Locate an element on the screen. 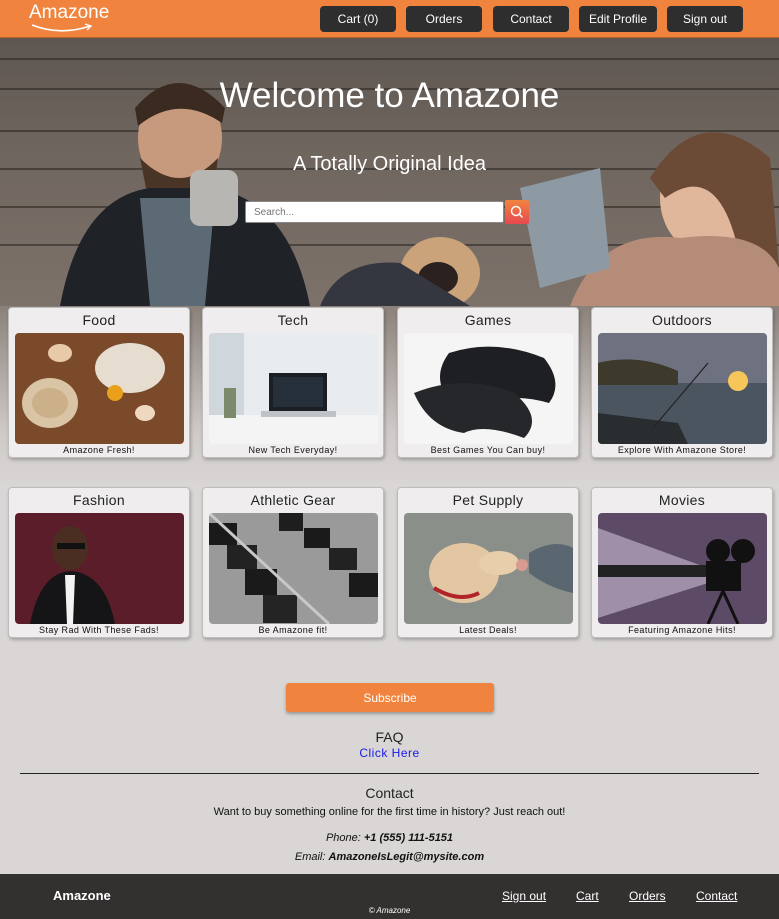 The height and width of the screenshot is (919, 779). orders-button: Orders is located at coordinates (444, 19).